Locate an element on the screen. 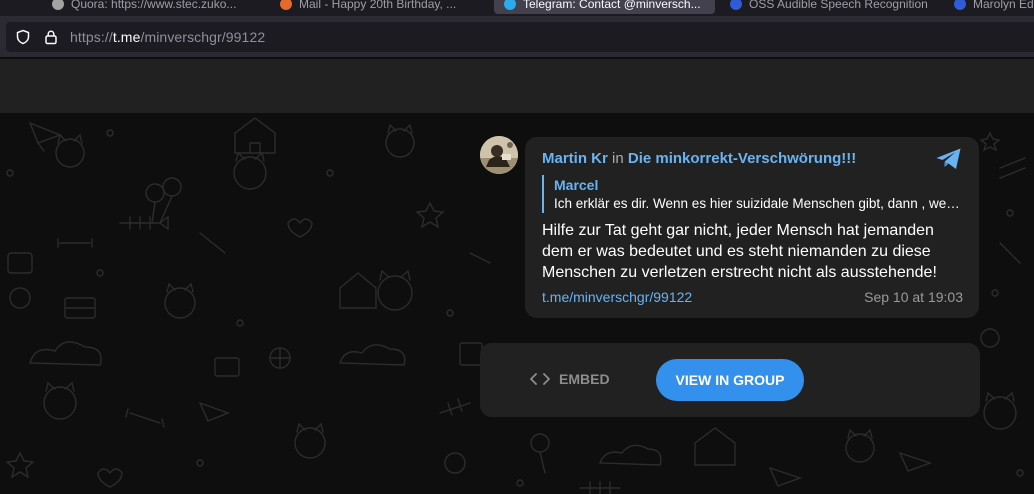 The width and height of the screenshot is (1034, 494). url-bar: https://t.me/minverschgr/99122 is located at coordinates (520, 37).